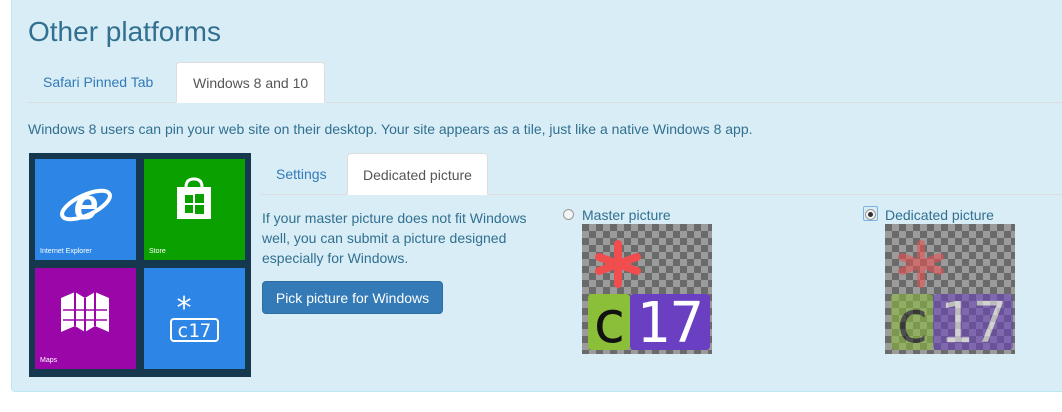  I want to click on internet-explorer-icon: e, so click(86, 205).